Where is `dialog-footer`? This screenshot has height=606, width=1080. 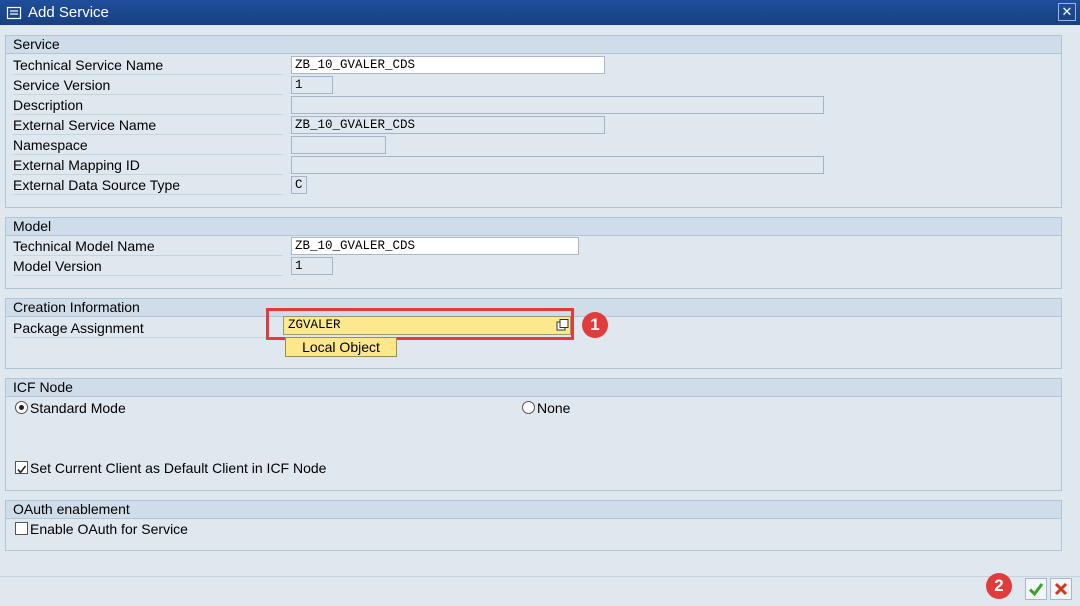 dialog-footer is located at coordinates (540, 591).